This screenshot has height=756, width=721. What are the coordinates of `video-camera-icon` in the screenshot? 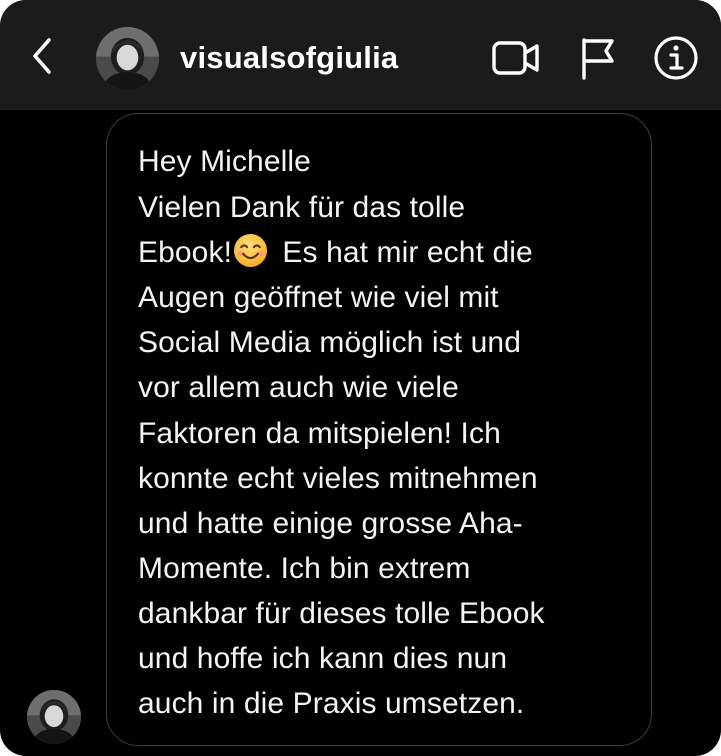 It's located at (516, 60).